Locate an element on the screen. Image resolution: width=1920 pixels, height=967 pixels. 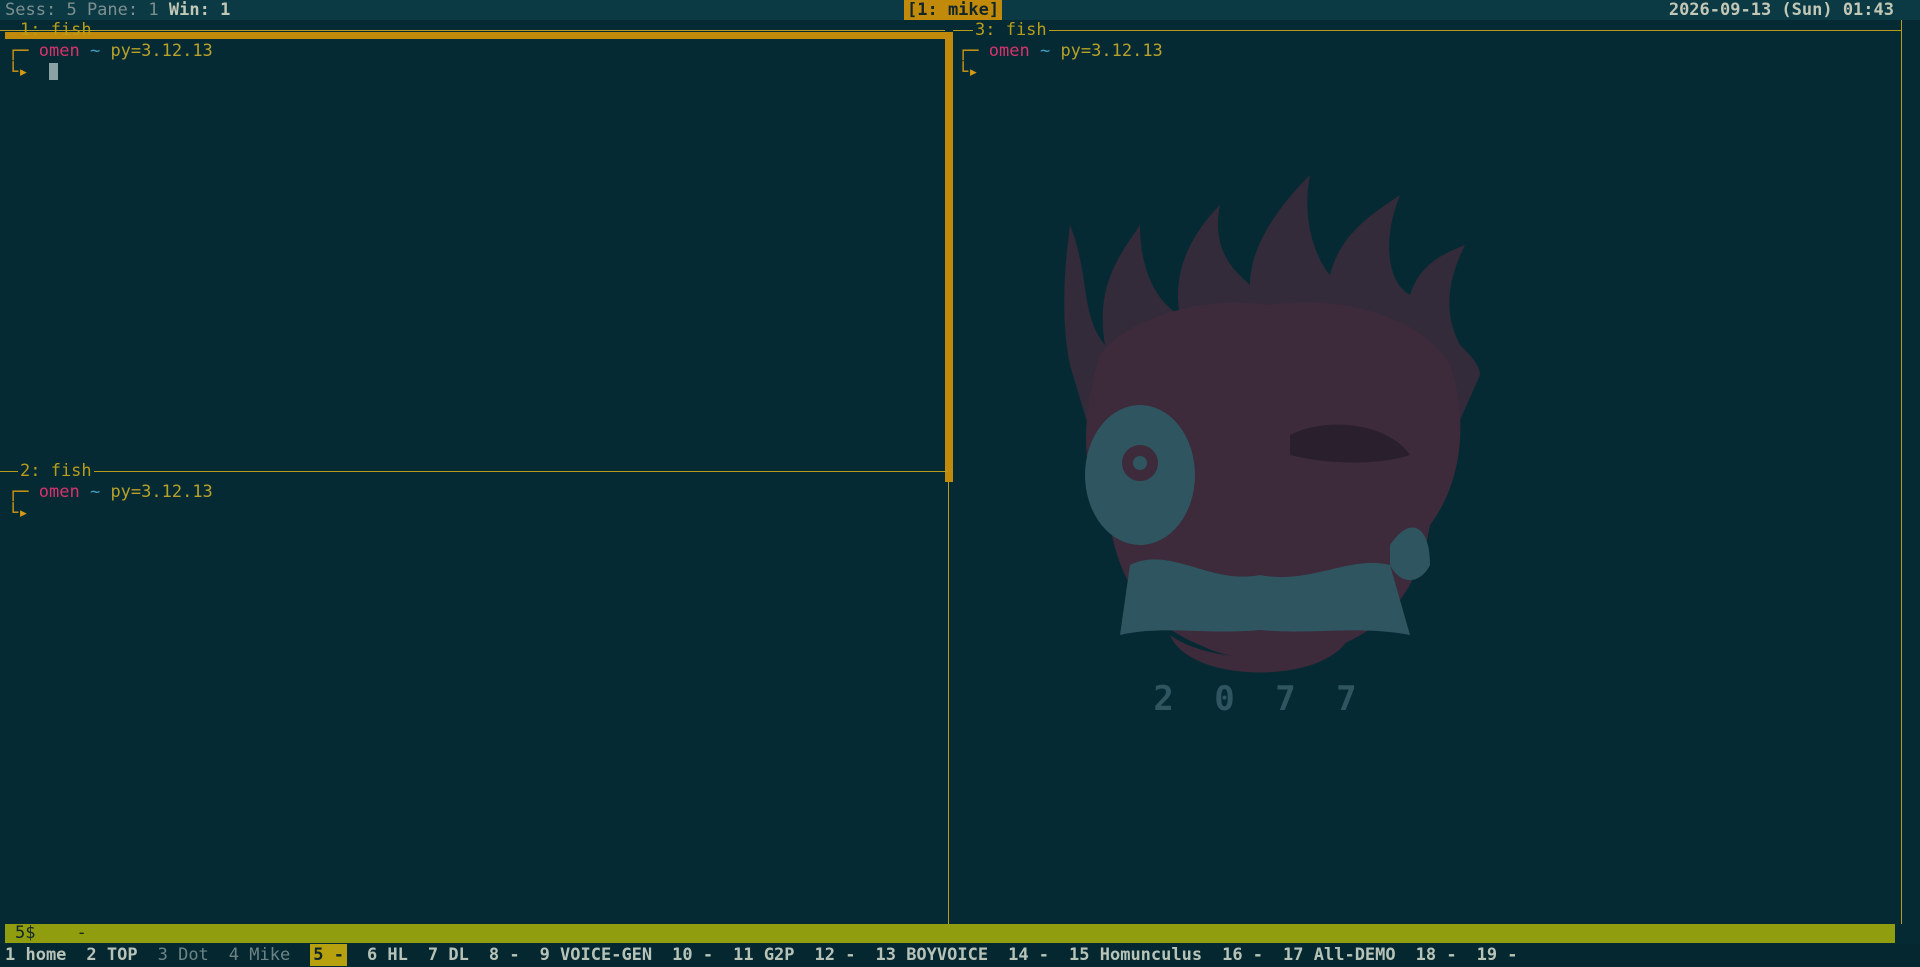
pane-2-title-rule is located at coordinates (473, 471).